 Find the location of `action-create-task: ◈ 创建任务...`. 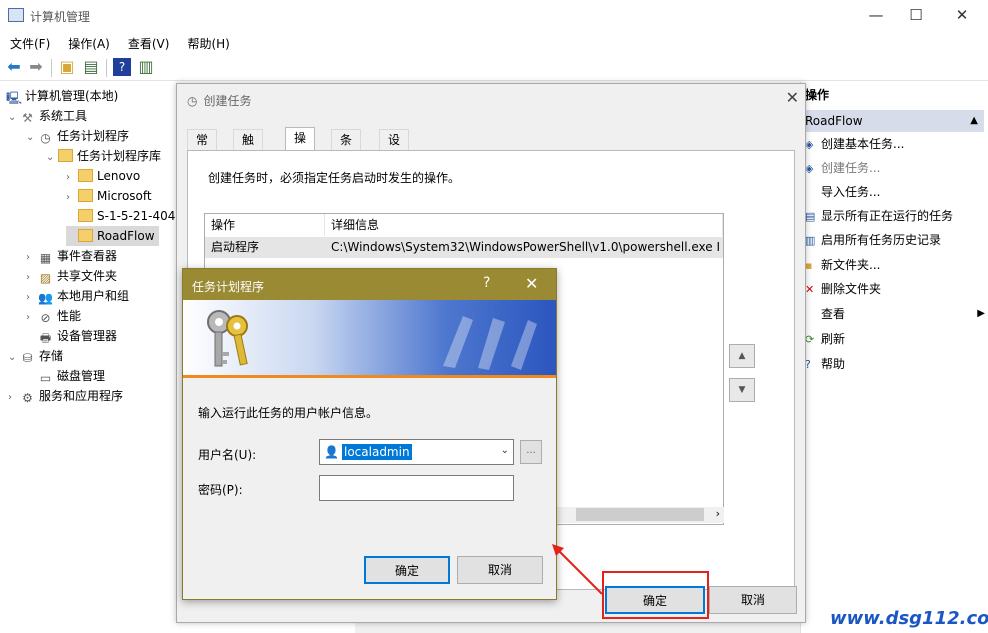

action-create-task: ◈ 创建任务... is located at coordinates (842, 168).